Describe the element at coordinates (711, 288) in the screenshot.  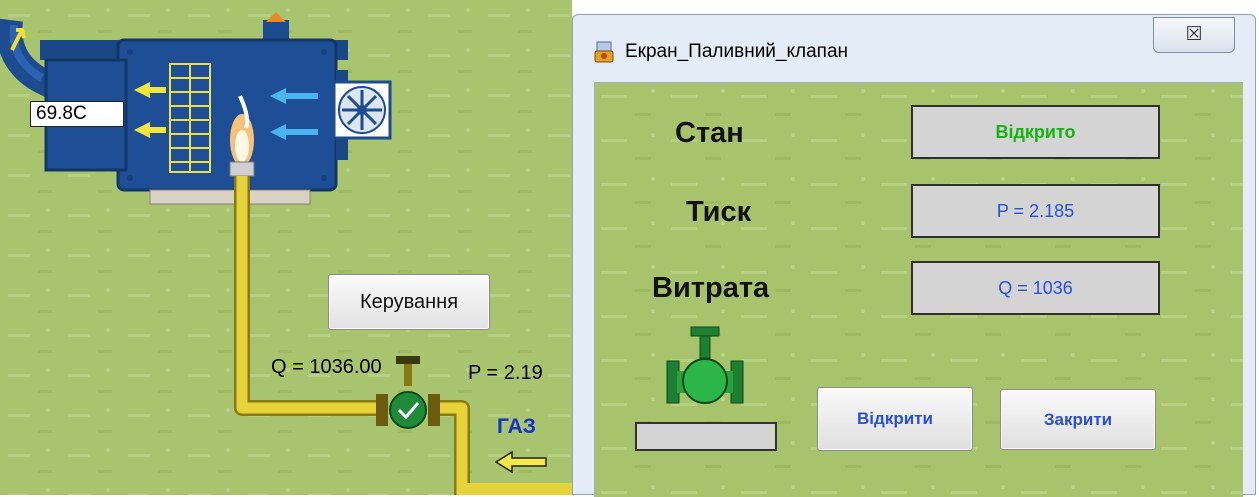
I see `flow-label: Витрата` at that location.